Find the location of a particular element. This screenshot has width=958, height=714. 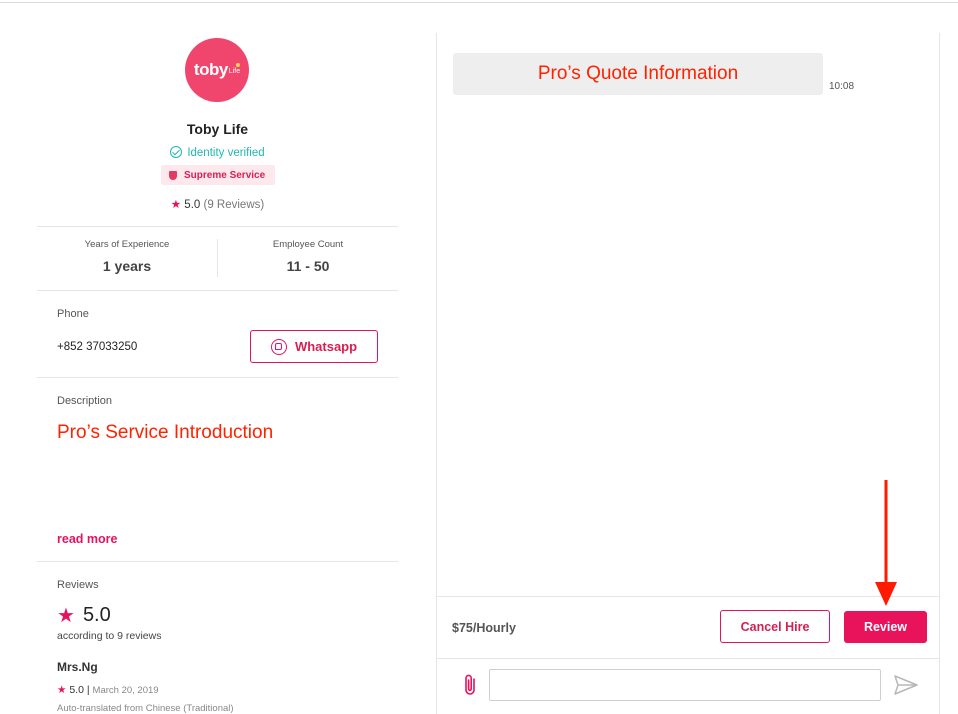

reviews-score-value: 5.0 is located at coordinates (96, 615).